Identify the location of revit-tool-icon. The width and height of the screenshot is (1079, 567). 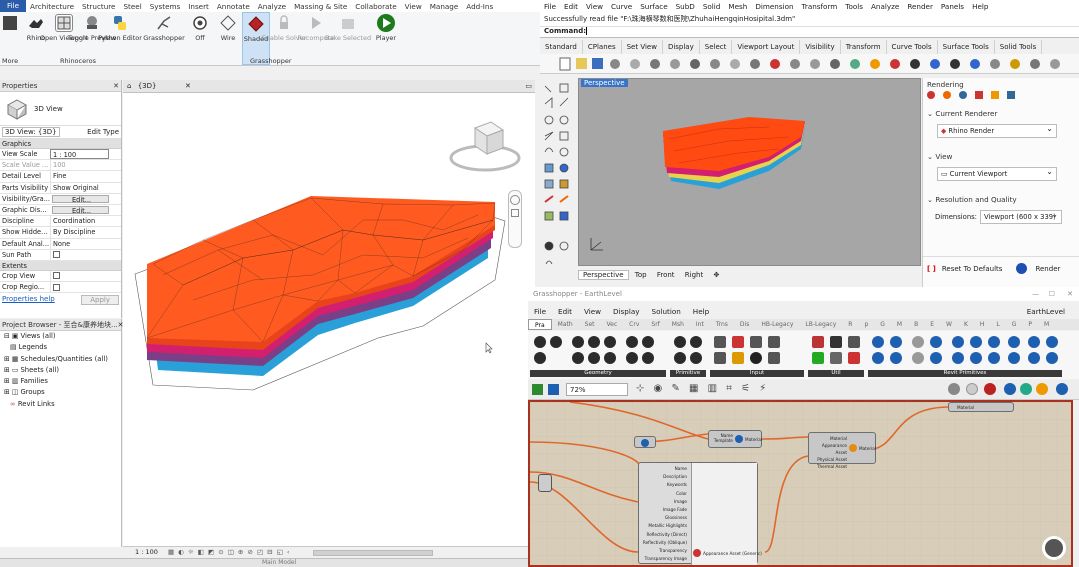
(10, 23).